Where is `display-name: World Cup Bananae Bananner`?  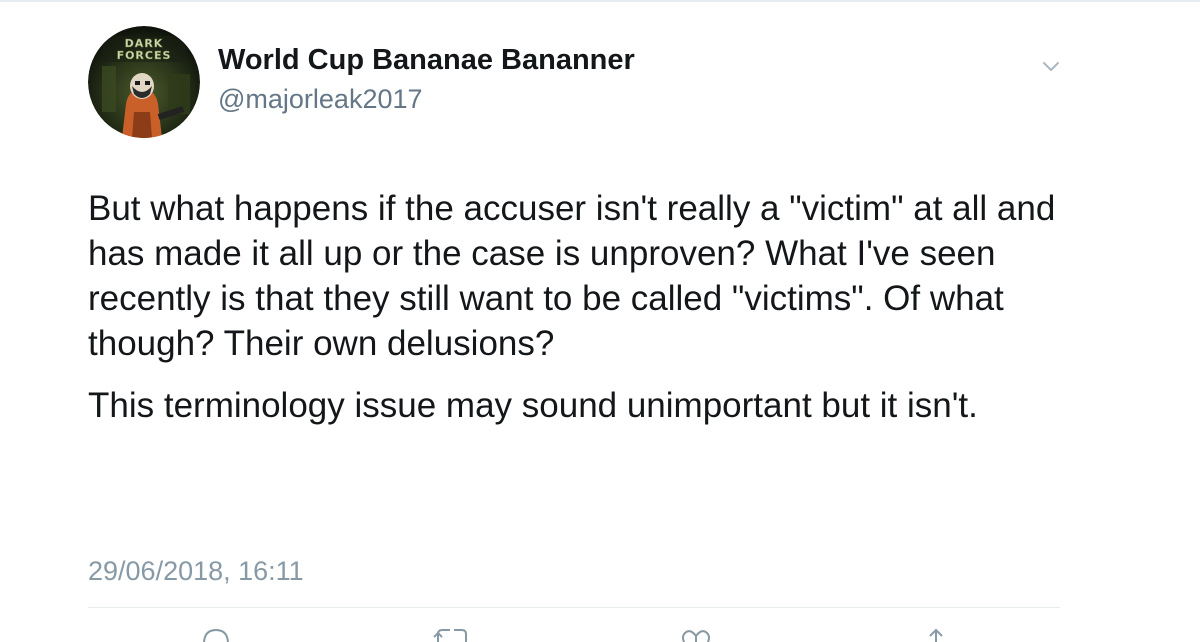 display-name: World Cup Bananae Bananner is located at coordinates (426, 60).